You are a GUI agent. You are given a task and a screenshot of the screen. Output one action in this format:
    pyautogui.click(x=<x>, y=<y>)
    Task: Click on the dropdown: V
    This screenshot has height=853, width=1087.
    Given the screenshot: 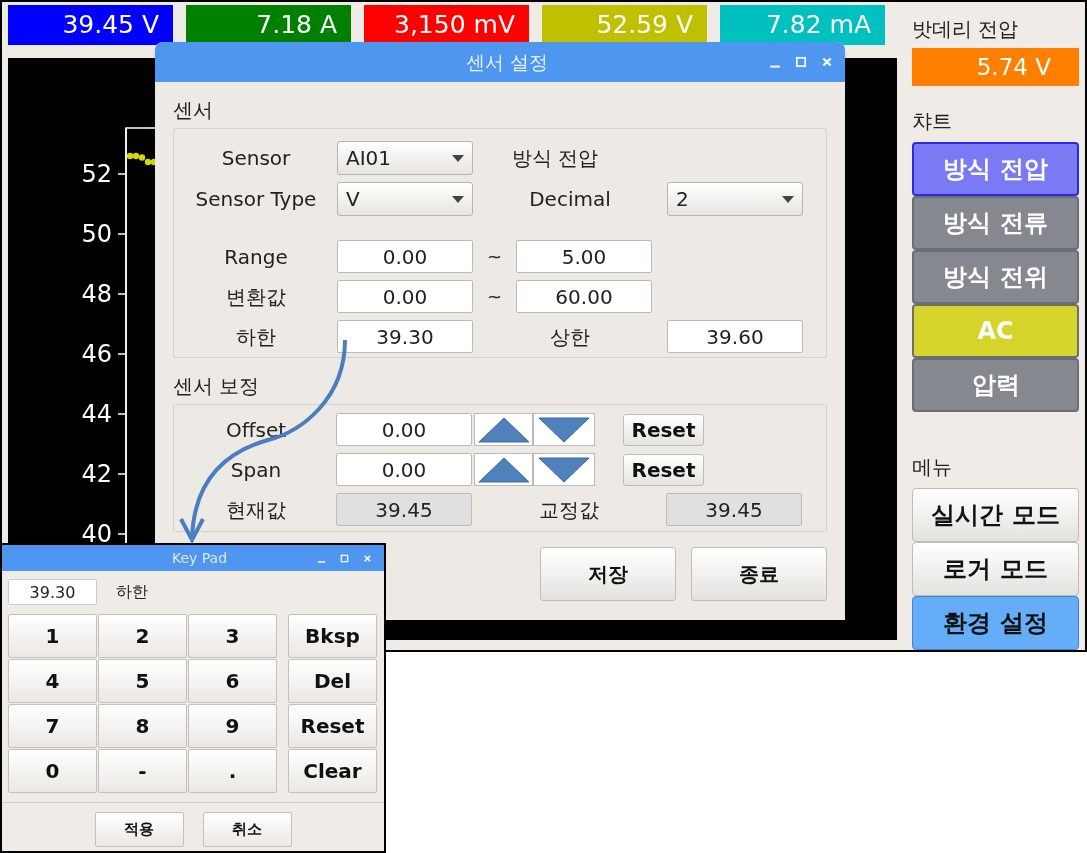 What is the action you would take?
    pyautogui.click(x=405, y=199)
    